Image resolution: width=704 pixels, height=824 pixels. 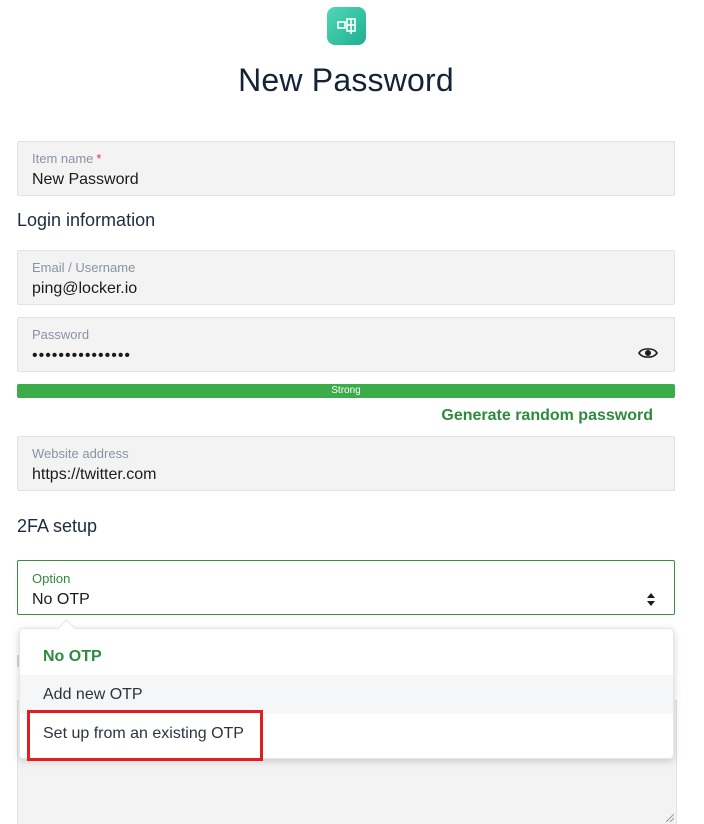 I want to click on item-name-label: Item name *, so click(x=67, y=158).